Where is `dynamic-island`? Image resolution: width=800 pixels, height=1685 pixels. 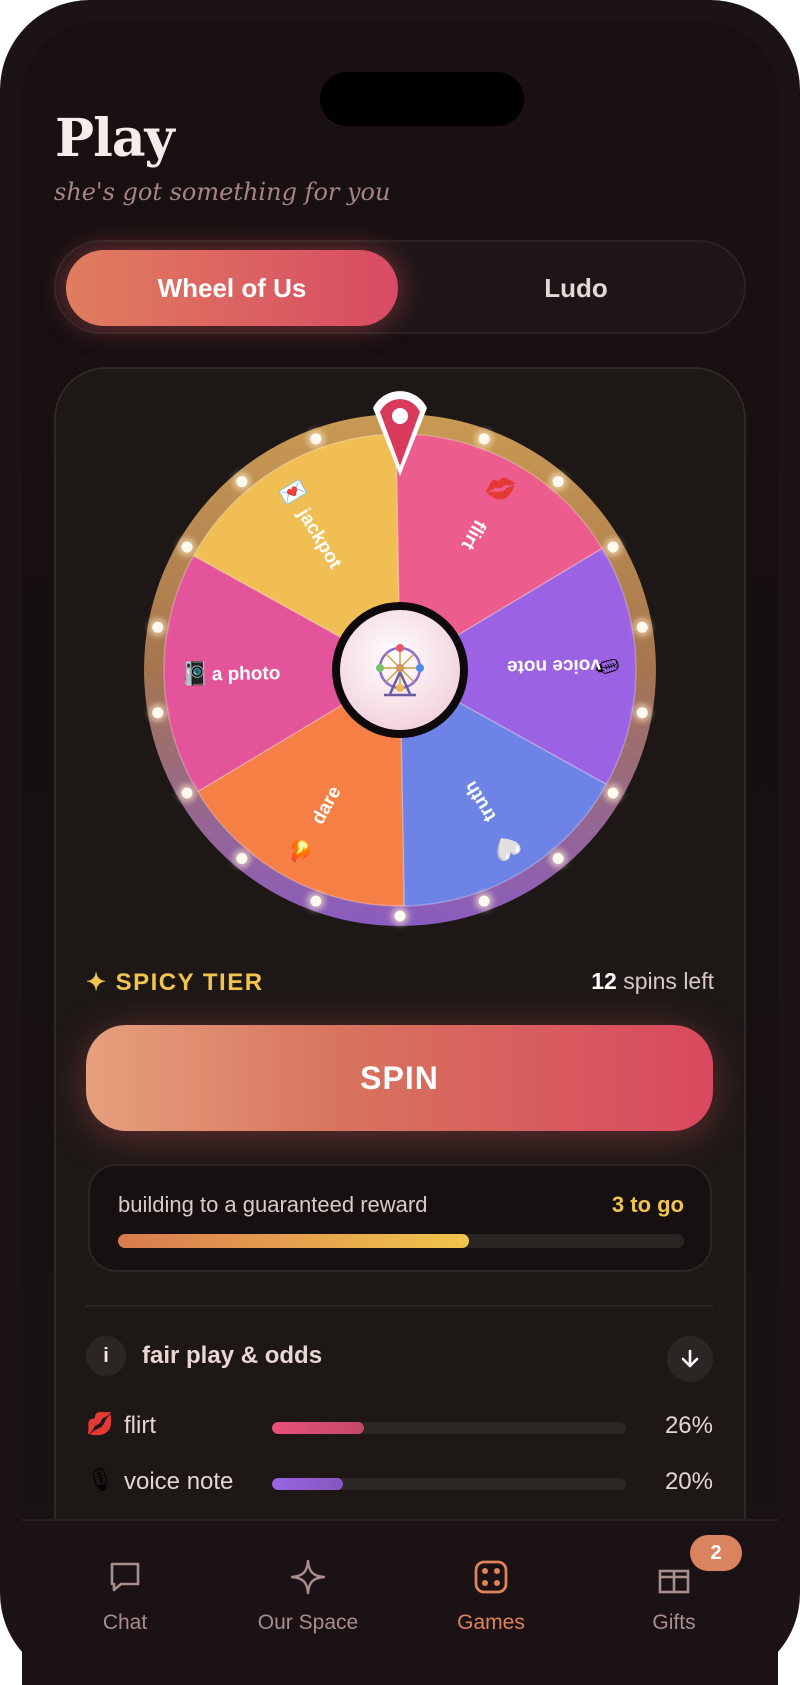
dynamic-island is located at coordinates (422, 99).